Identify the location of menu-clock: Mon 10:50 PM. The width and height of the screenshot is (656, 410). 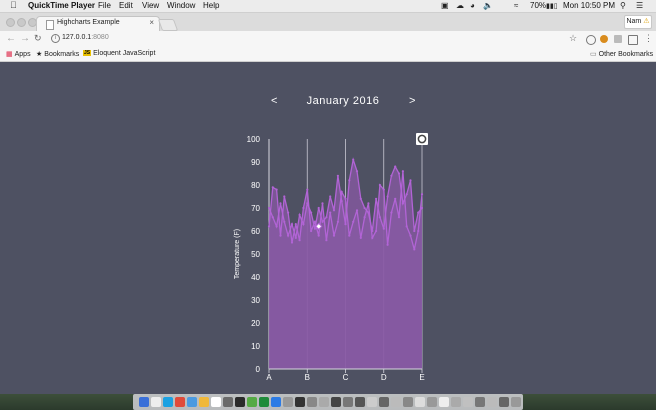
(589, 5).